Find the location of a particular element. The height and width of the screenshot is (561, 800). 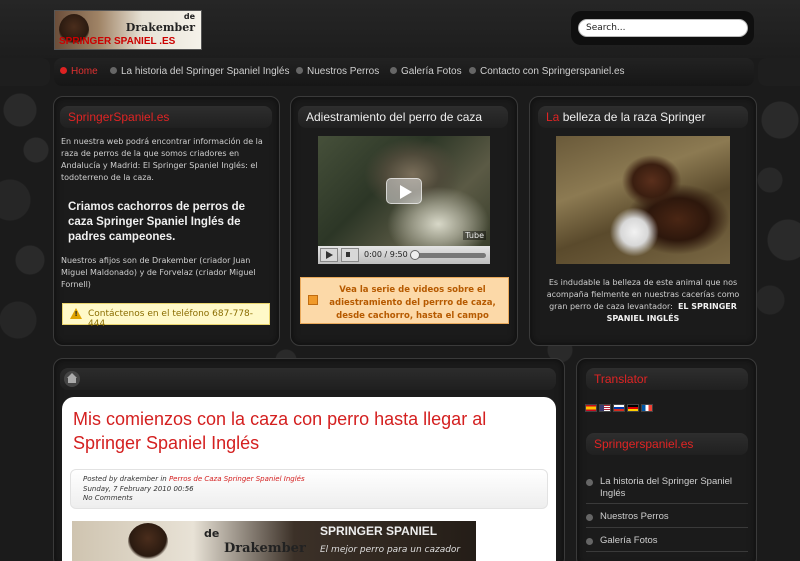

banner-brand-text: Drakember is located at coordinates (265, 548).